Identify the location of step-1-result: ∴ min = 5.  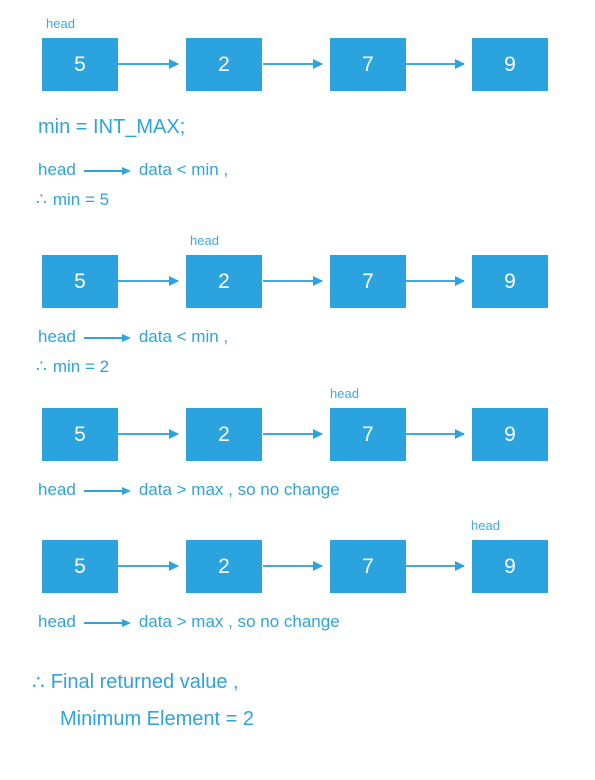
(72, 200).